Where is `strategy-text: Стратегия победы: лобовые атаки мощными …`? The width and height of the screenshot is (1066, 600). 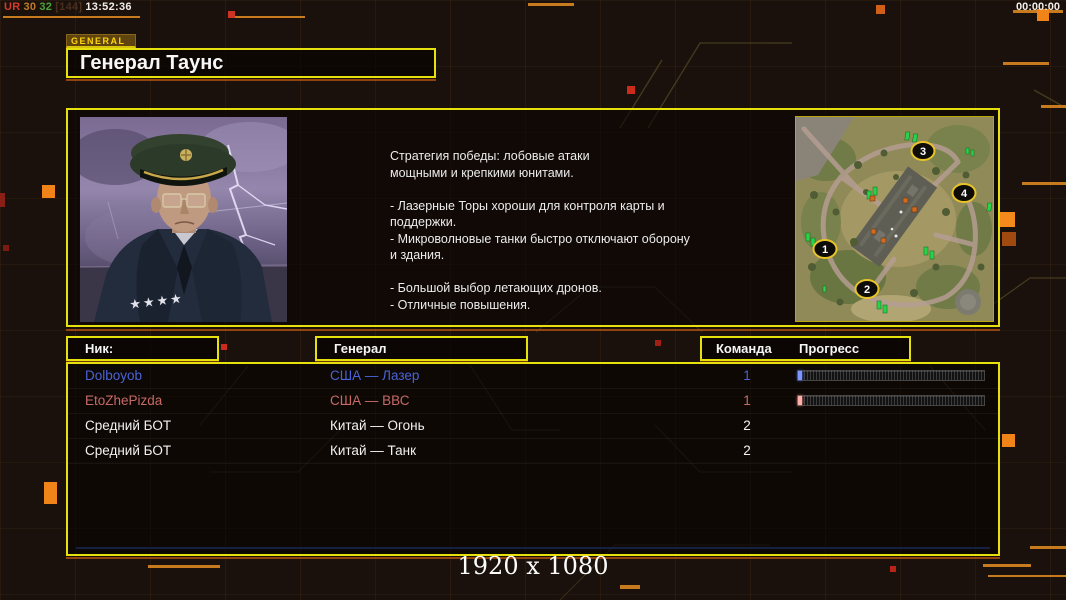
strategy-text: Стратегия победы: лобовые атаки мощными … is located at coordinates (540, 230).